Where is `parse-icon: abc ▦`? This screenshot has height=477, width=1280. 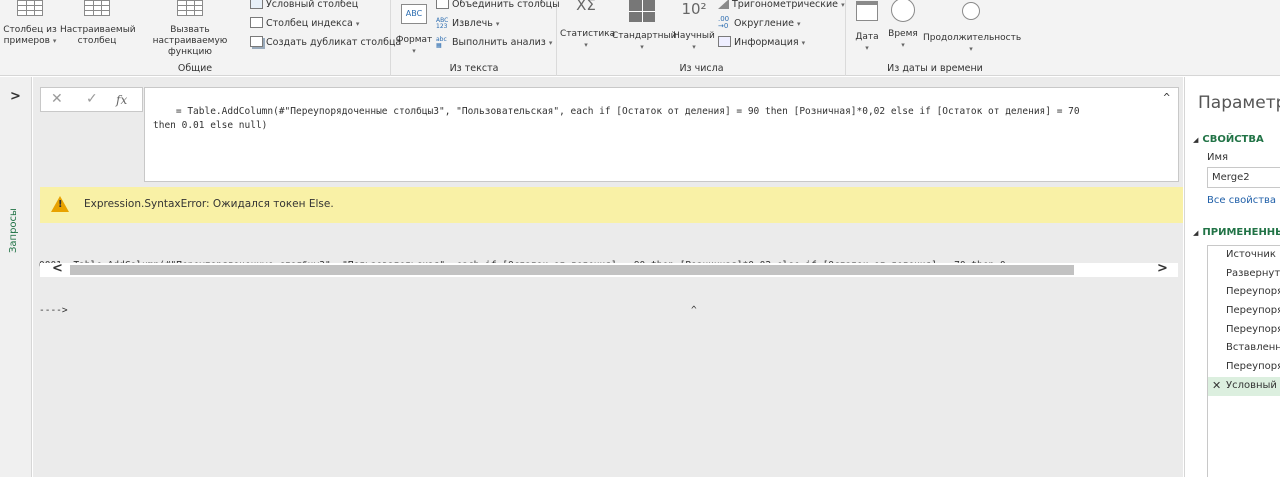
parse-icon: abc ▦ is located at coordinates (441, 42).